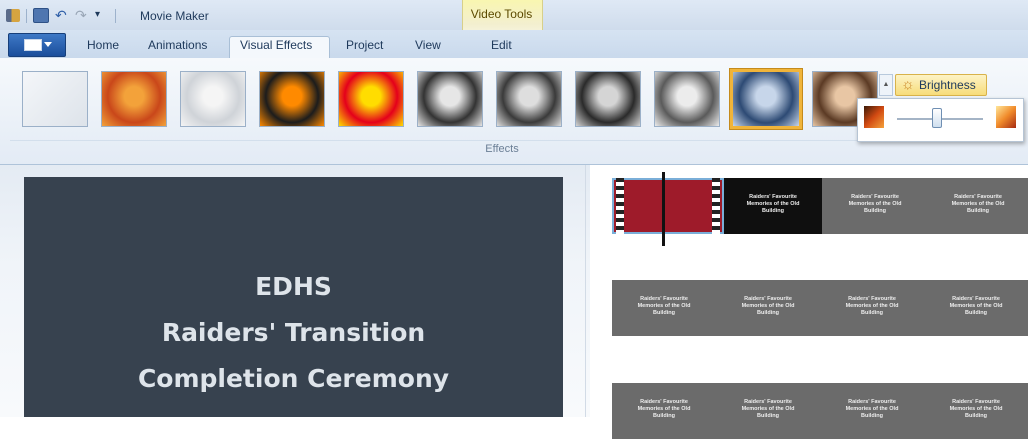 The width and height of the screenshot is (1028, 439). I want to click on effect-thumbnail-edge-detection, so click(213, 99).